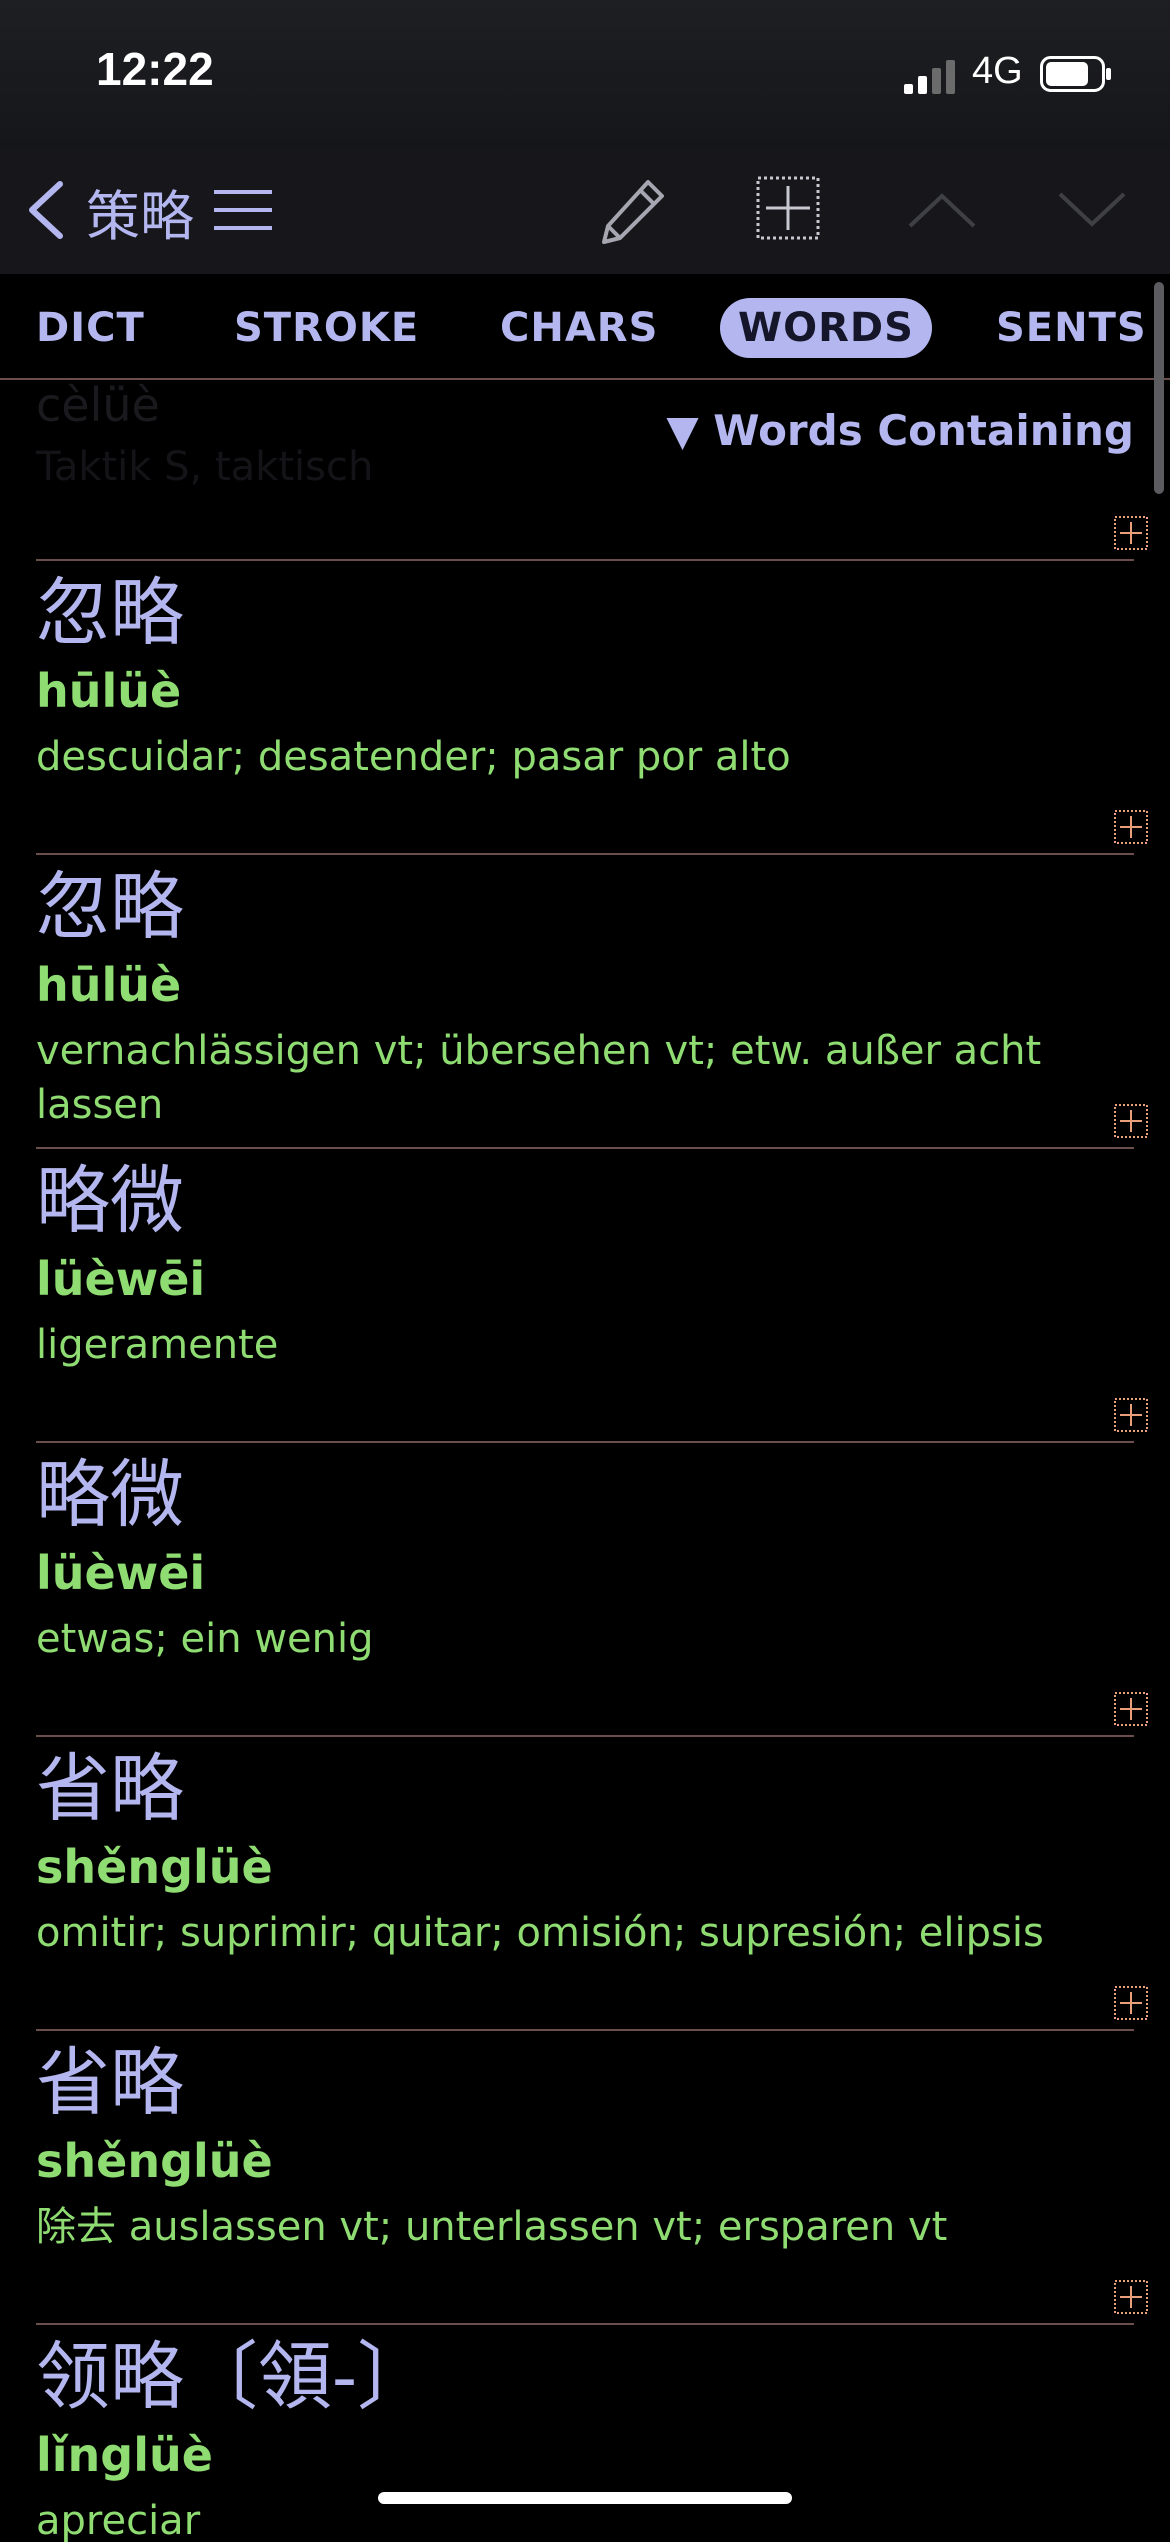  I want to click on scroll-indicator, so click(1159, 388).